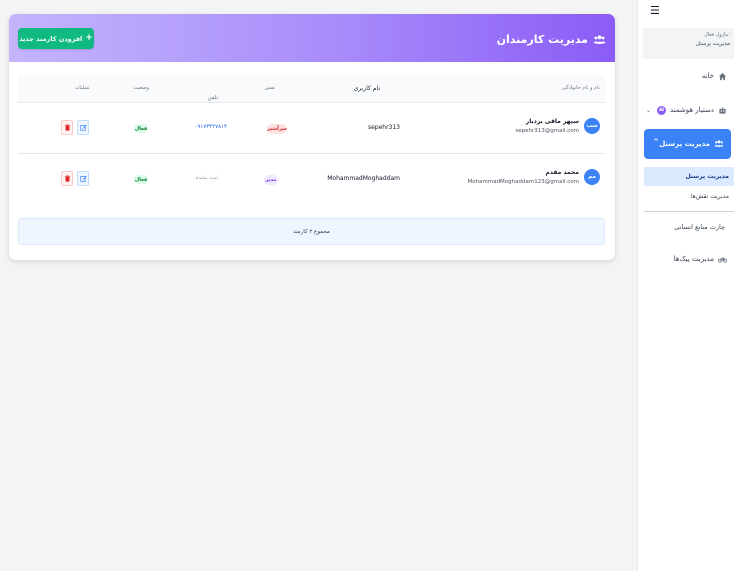  What do you see at coordinates (277, 129) in the screenshot?
I see `role-badge: سرآشپز` at bounding box center [277, 129].